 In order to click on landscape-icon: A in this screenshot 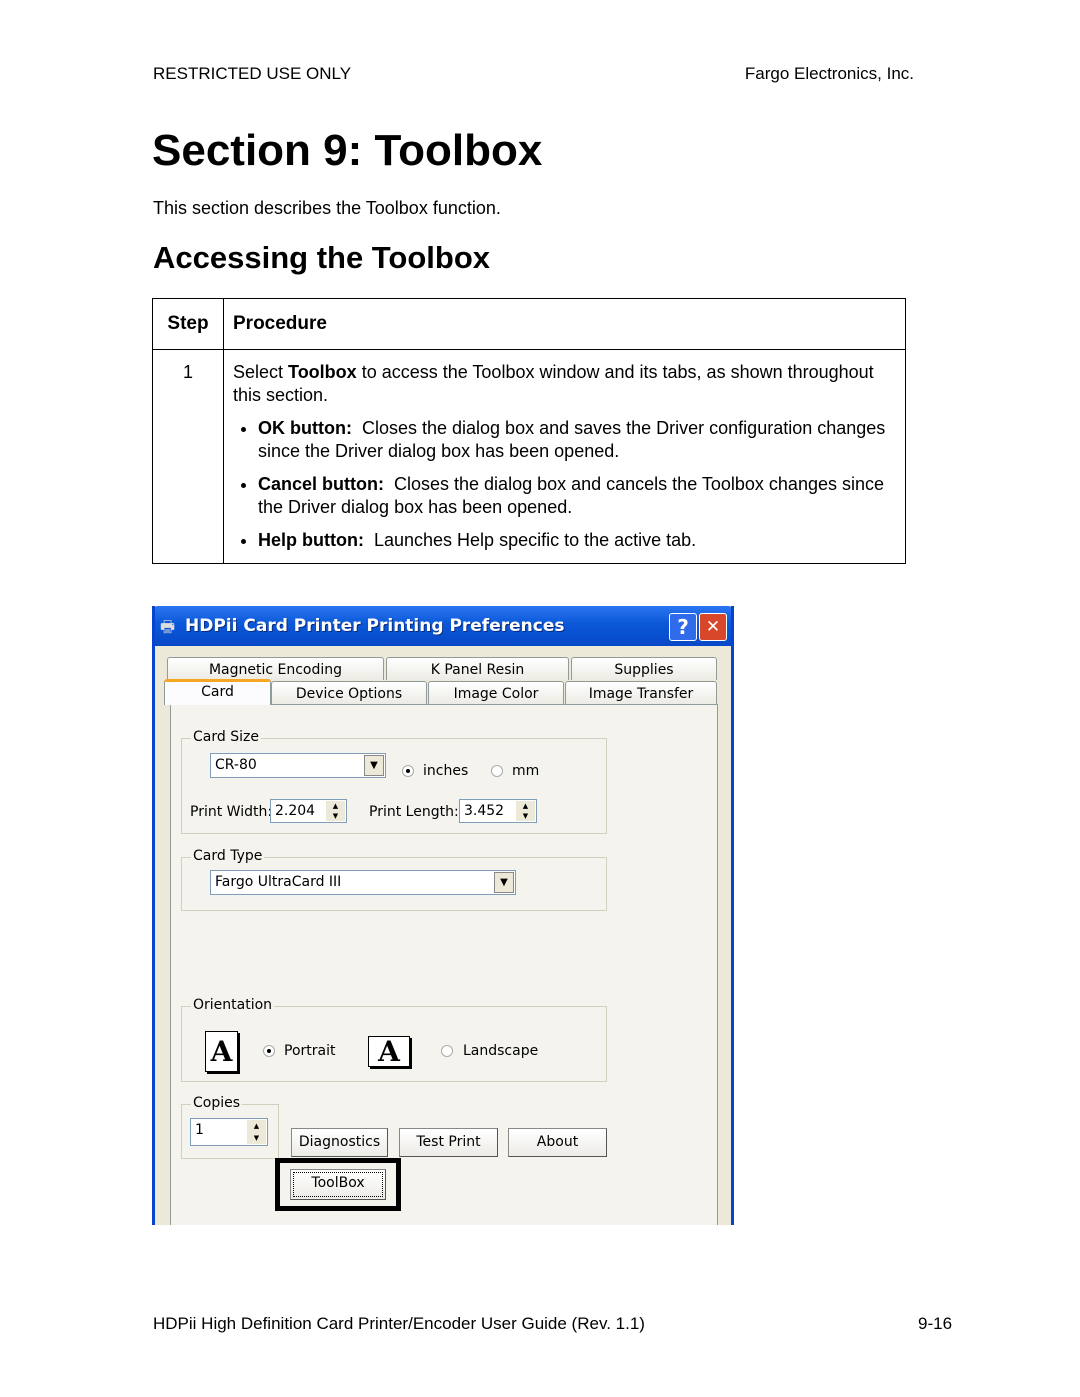, I will do `click(389, 1051)`.